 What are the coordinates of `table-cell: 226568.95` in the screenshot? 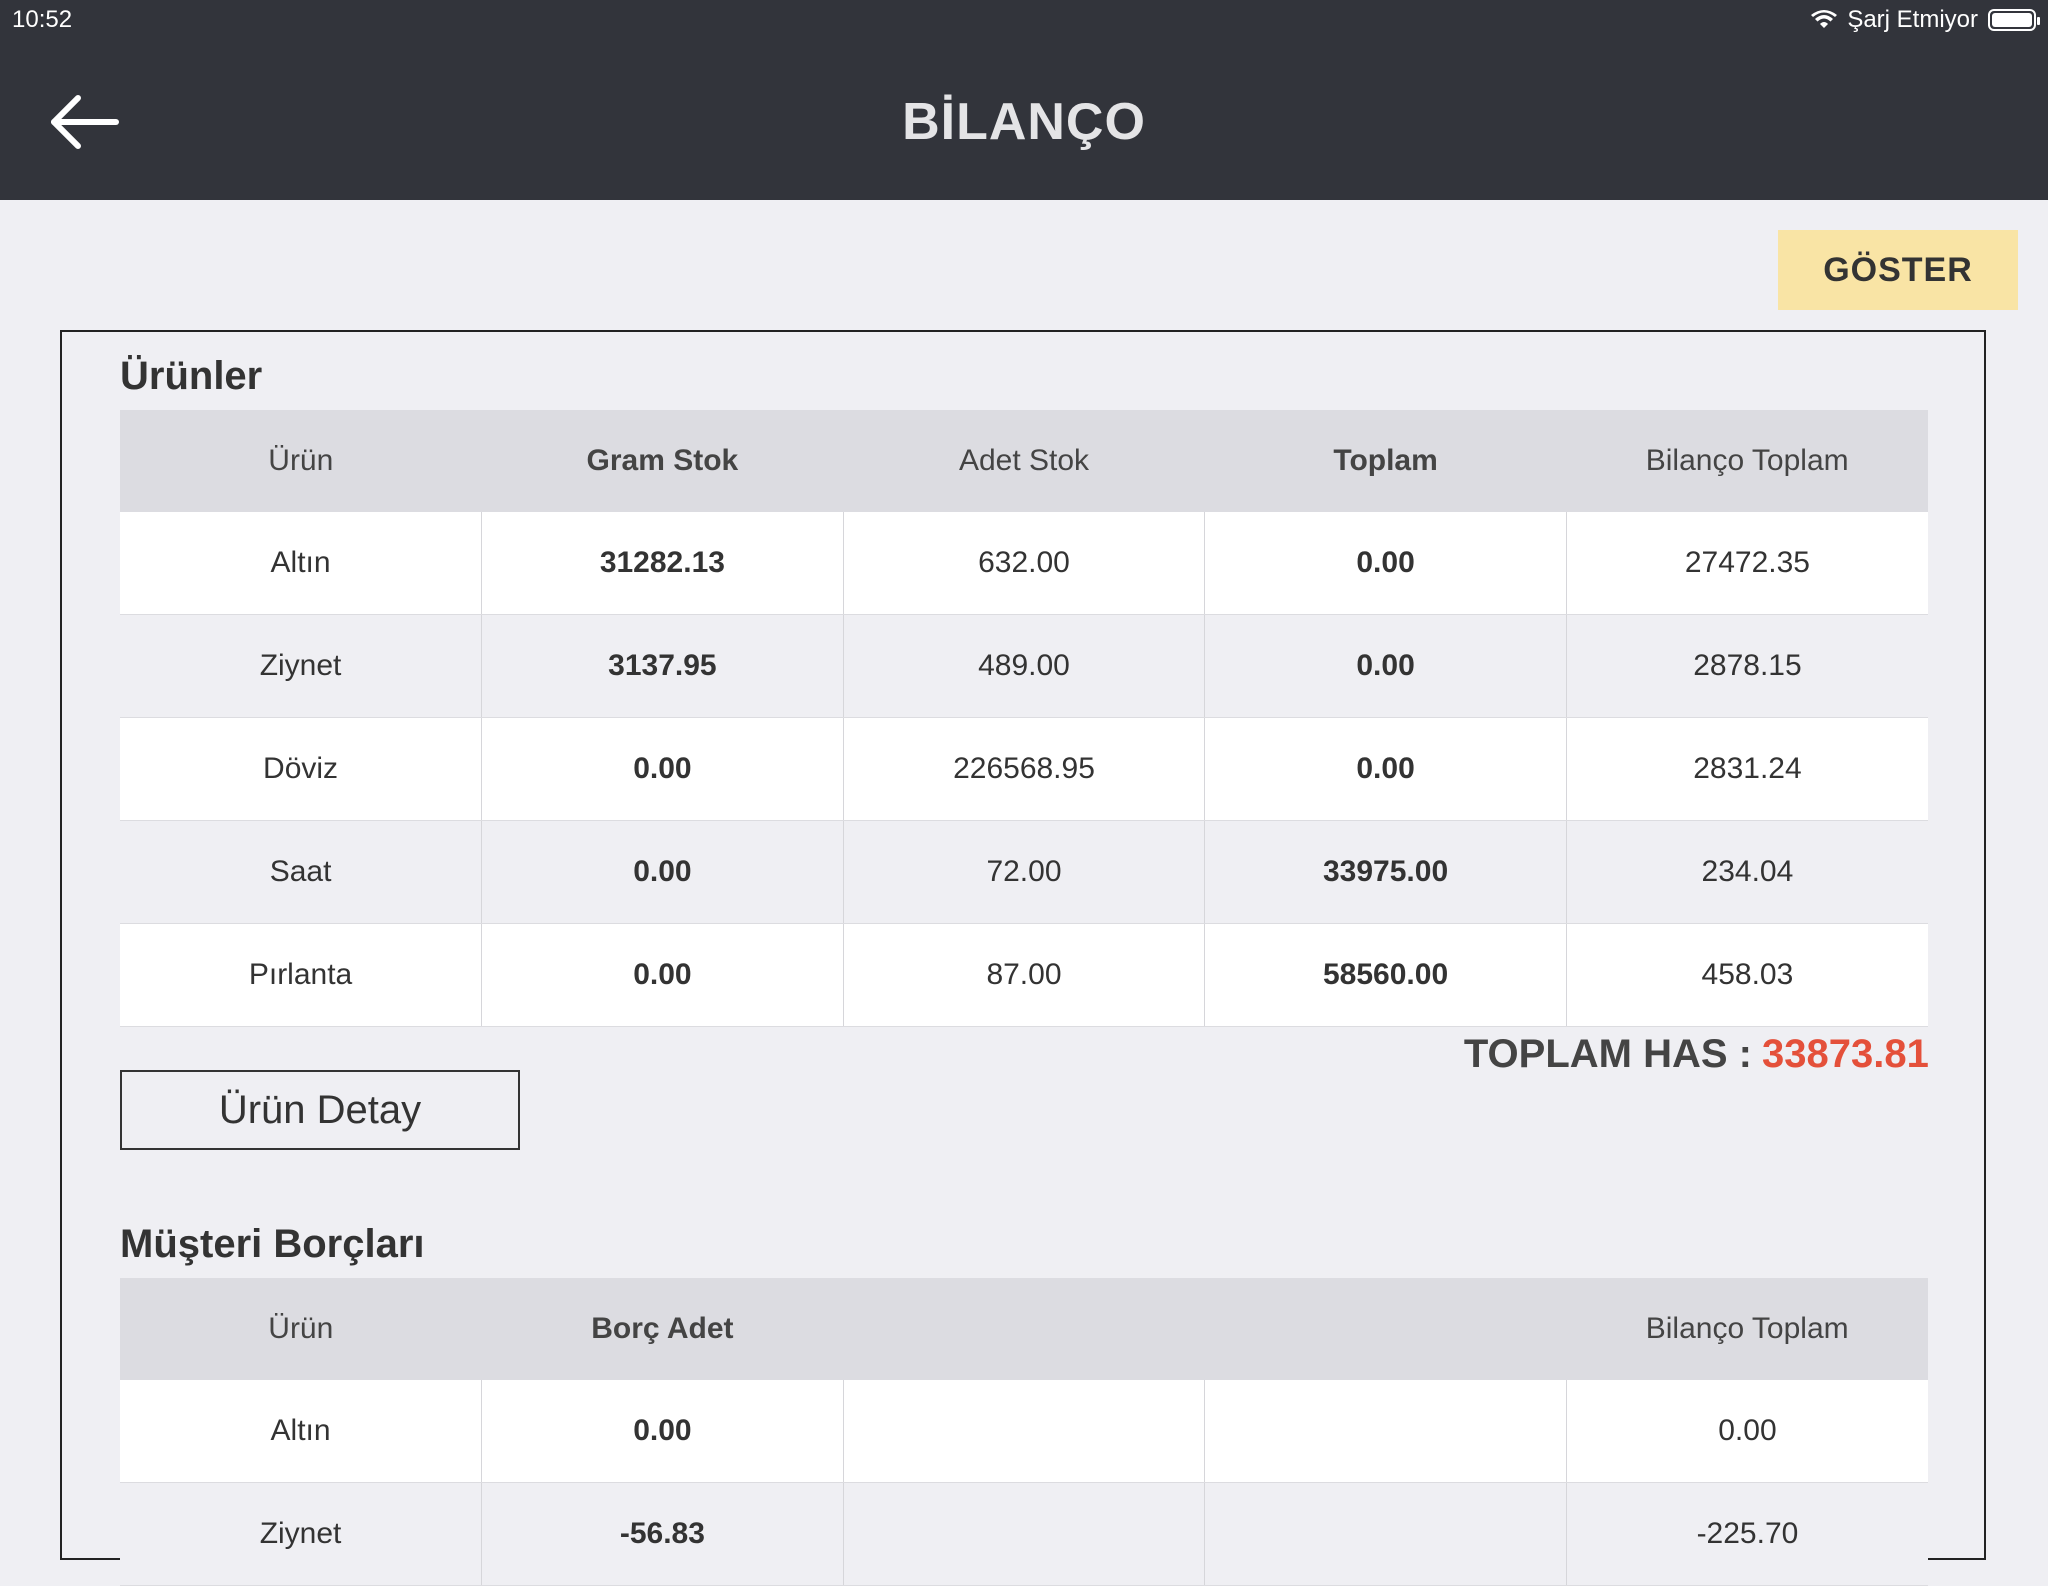 It's located at (1023, 769).